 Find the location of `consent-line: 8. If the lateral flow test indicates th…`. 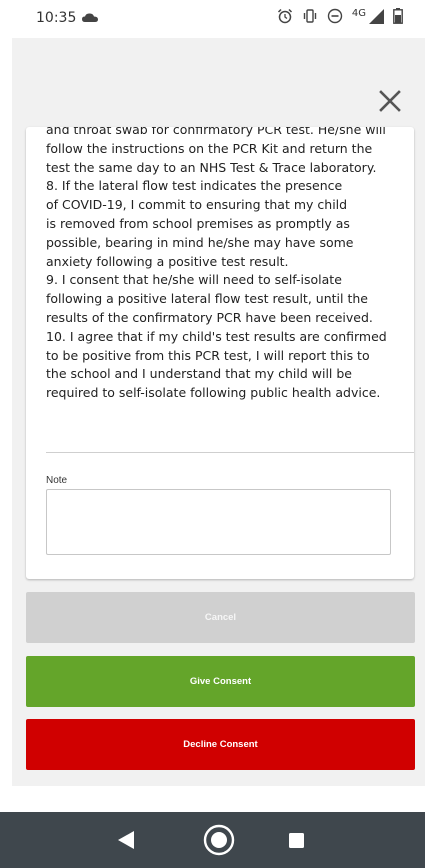

consent-line: 8. If the lateral flow test indicates th… is located at coordinates (194, 186).